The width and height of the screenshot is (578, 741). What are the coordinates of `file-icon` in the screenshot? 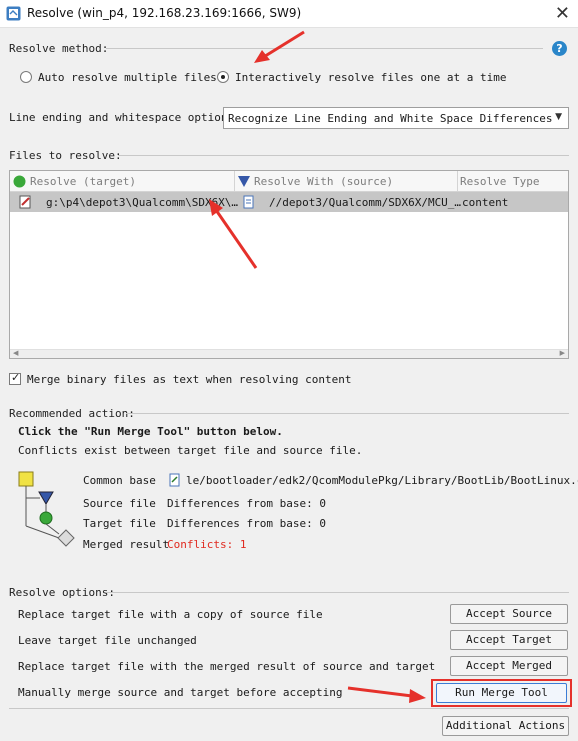 It's located at (174, 480).